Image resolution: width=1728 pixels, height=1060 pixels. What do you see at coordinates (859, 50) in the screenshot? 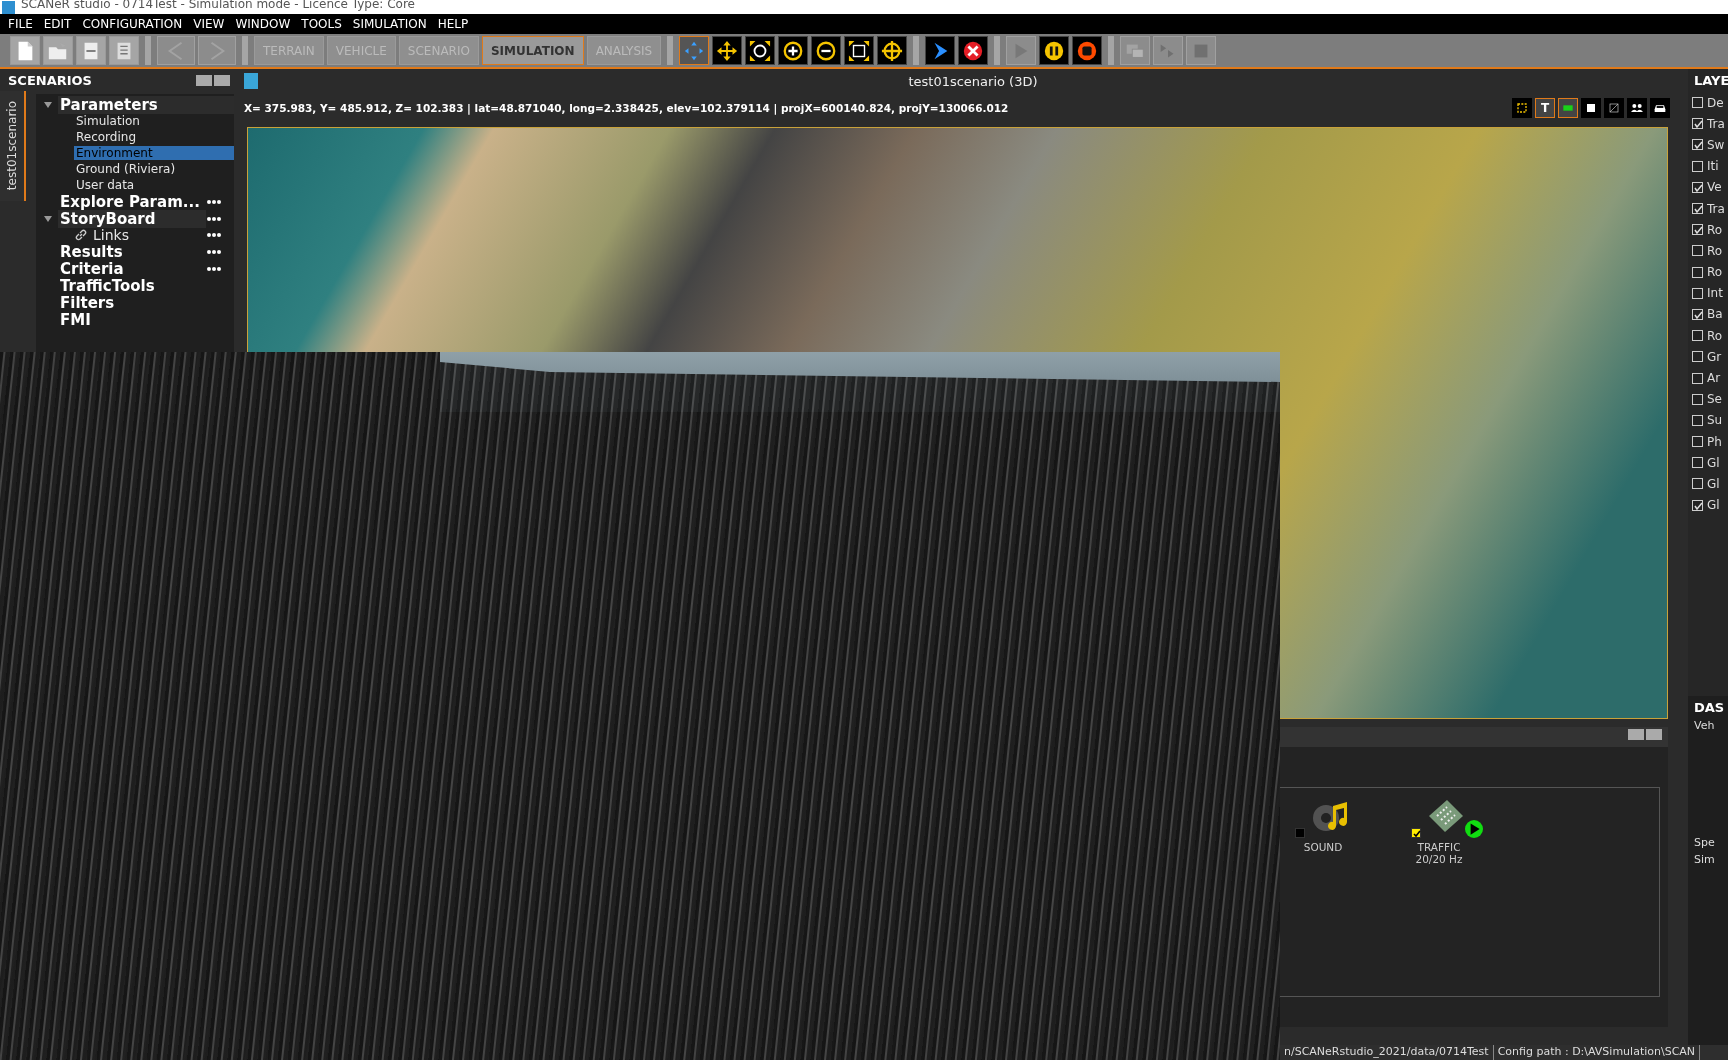
I see `fit-tool-button` at bounding box center [859, 50].